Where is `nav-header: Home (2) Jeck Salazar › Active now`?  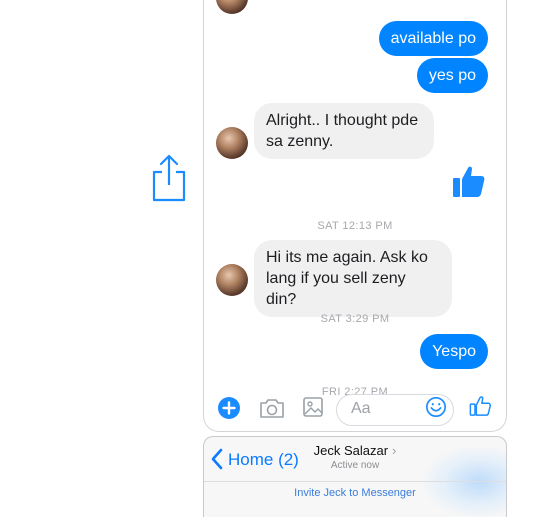 nav-header: Home (2) Jeck Salazar › Active now is located at coordinates (355, 459).